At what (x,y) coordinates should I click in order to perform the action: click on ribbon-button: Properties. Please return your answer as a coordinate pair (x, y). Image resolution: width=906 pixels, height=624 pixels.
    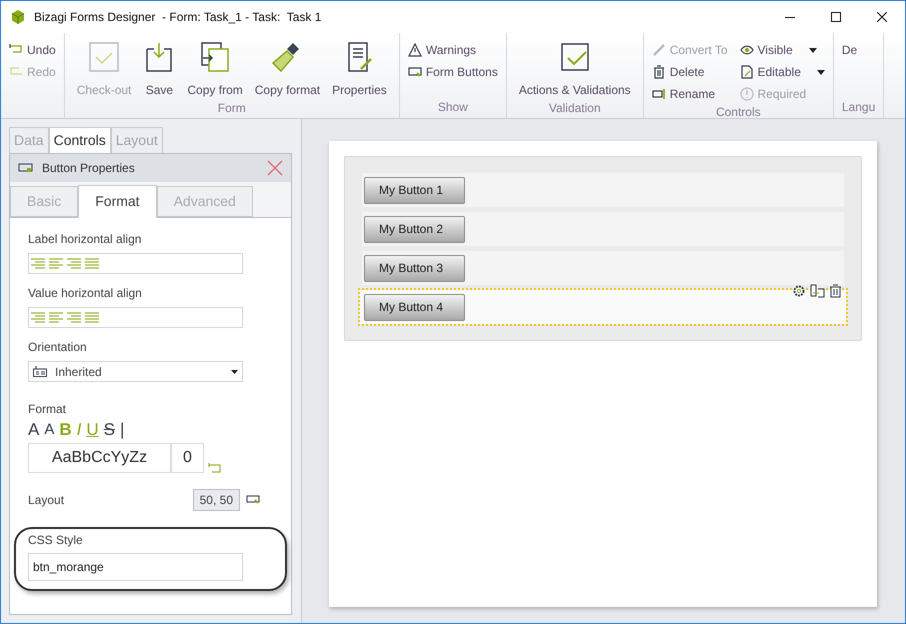
    Looking at the image, I should click on (359, 68).